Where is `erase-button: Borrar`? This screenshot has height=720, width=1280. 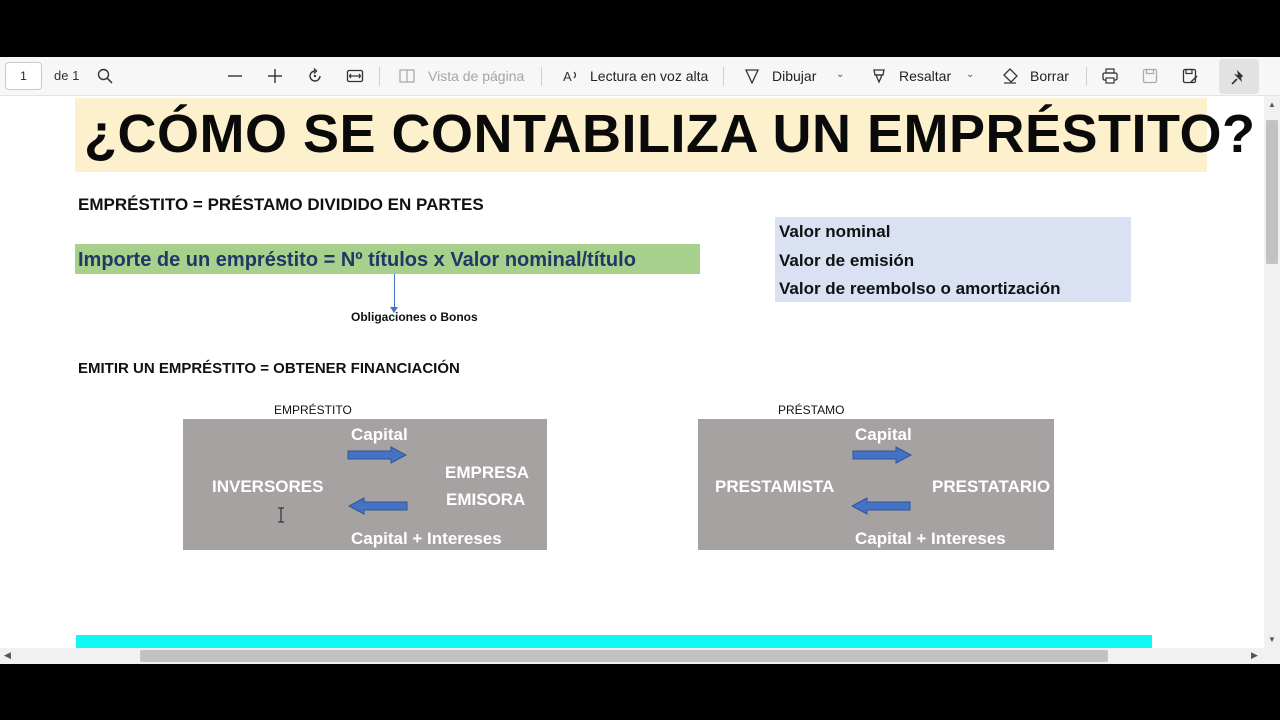 erase-button: Borrar is located at coordinates (1049, 76).